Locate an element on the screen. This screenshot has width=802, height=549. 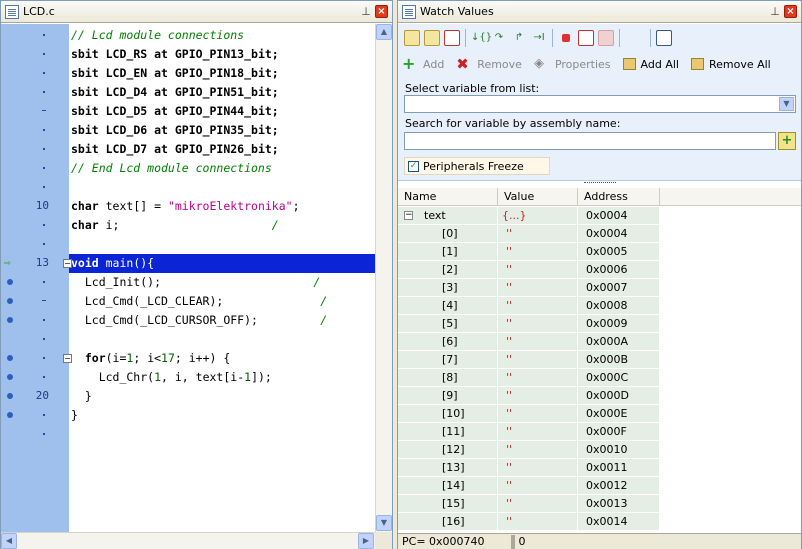
table-row: [3] '' 0x0007 is located at coordinates (529, 288).